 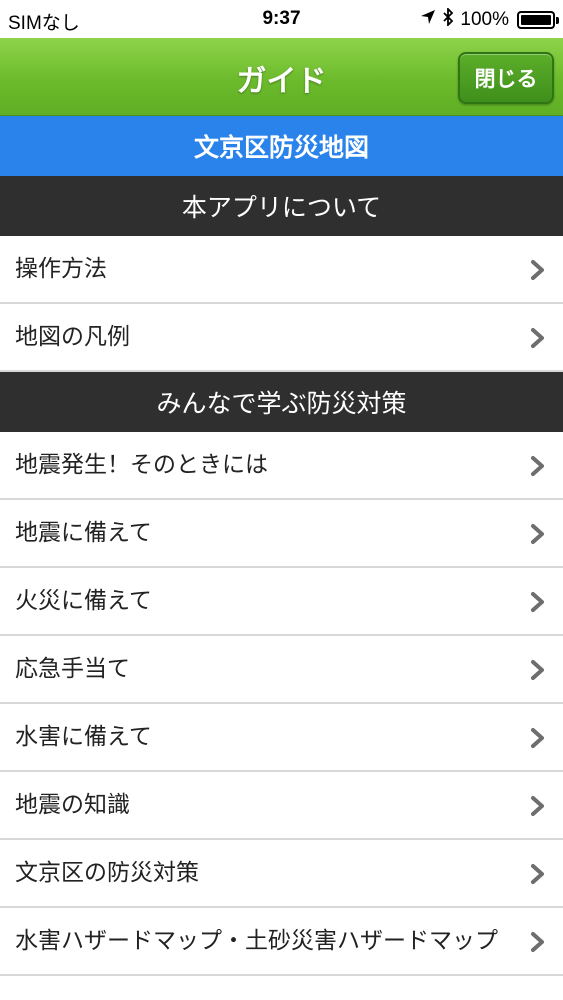 What do you see at coordinates (506, 78) in the screenshot?
I see `close-button: 閉じる` at bounding box center [506, 78].